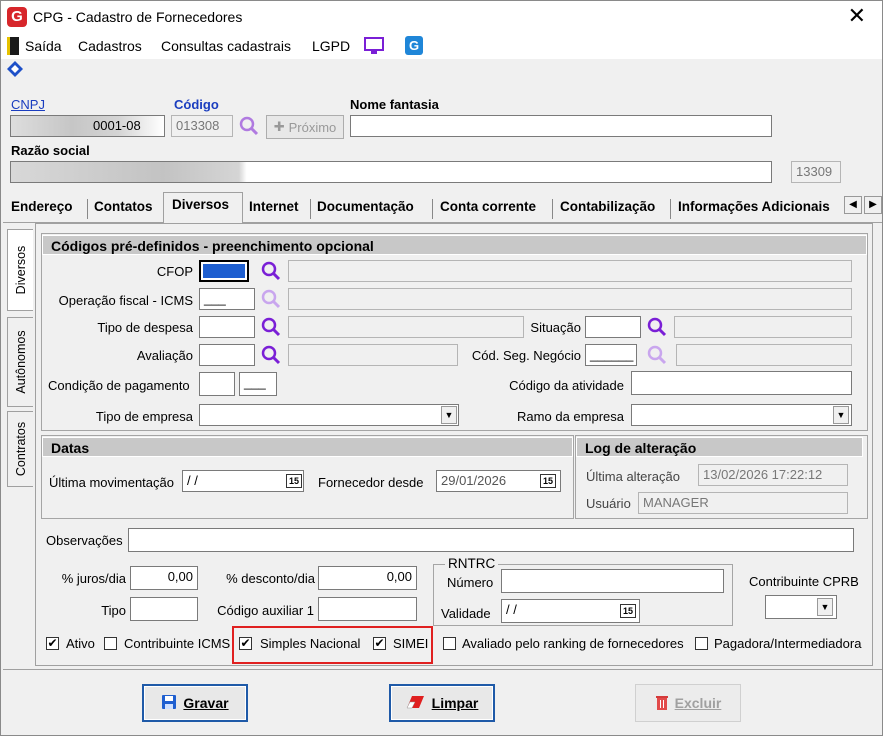  What do you see at coordinates (110, 46) in the screenshot?
I see `menu-cadastros: Cadastros` at bounding box center [110, 46].